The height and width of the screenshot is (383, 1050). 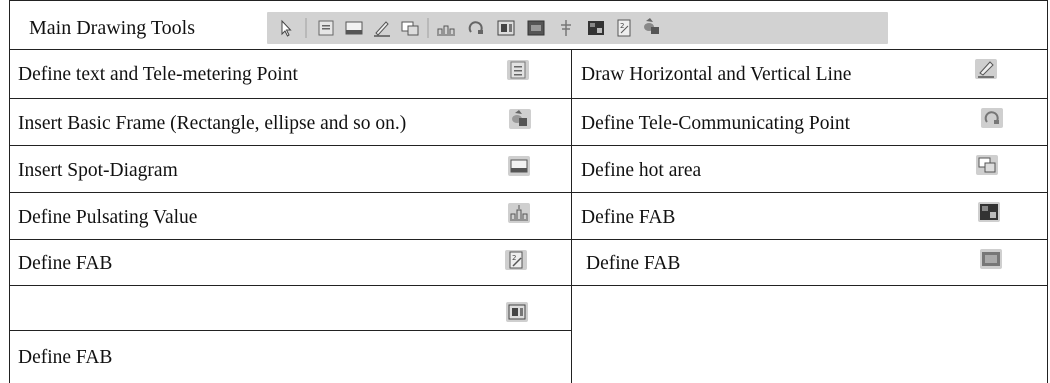 I want to click on left-cell-label: Insert Spot-Diagram, so click(x=98, y=170).